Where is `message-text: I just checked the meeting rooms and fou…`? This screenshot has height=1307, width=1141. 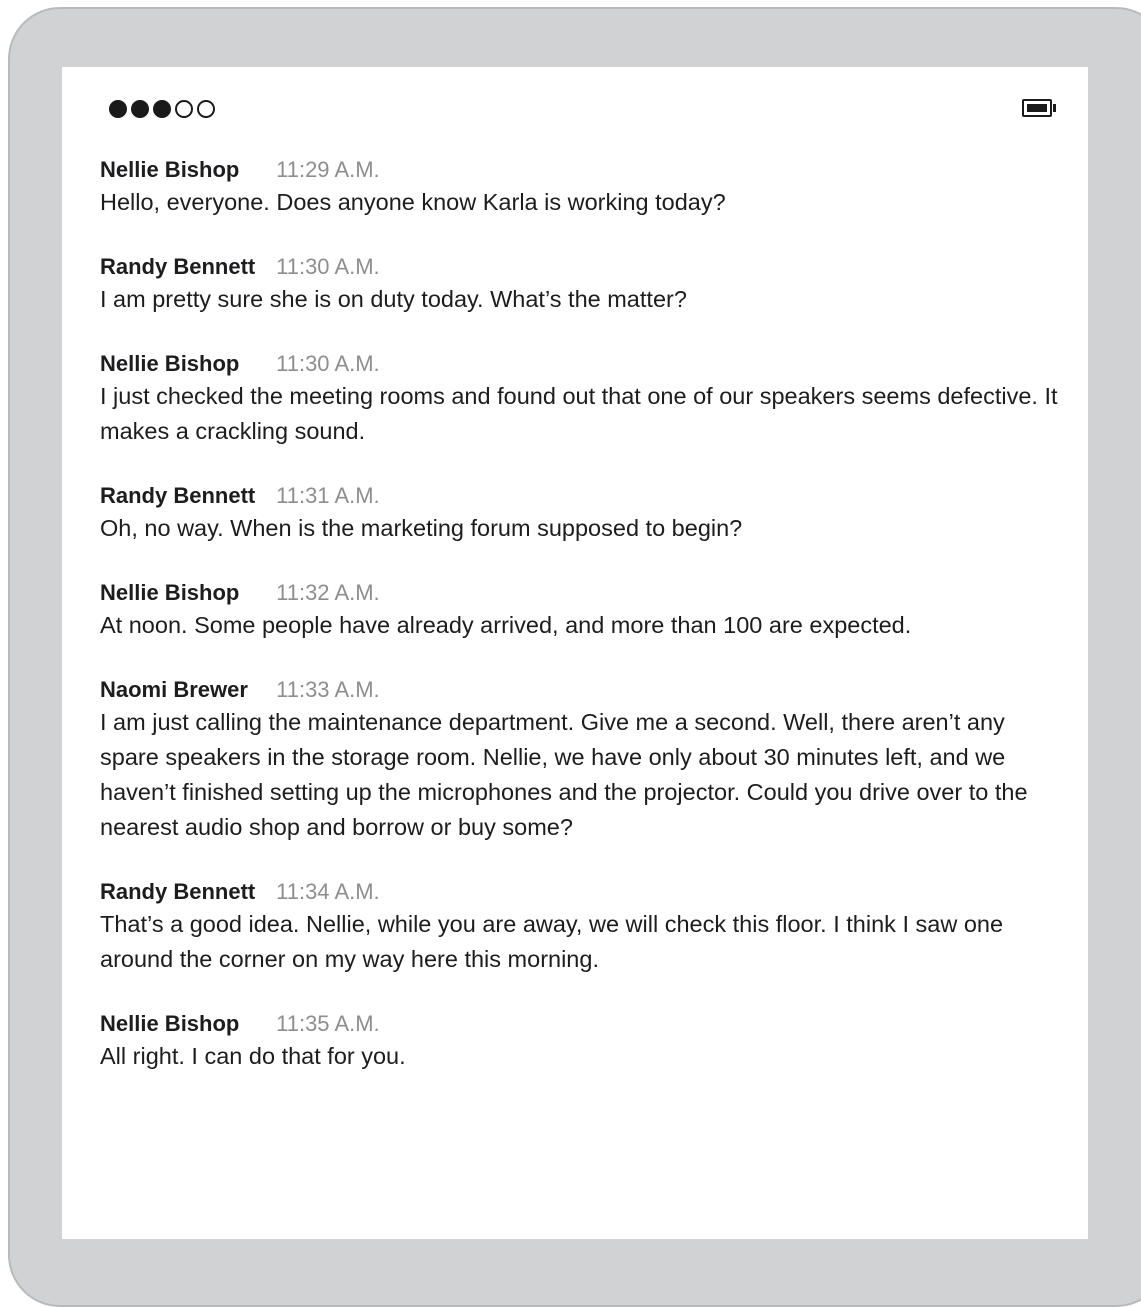 message-text: I just checked the meeting rooms and fou… is located at coordinates (579, 413).